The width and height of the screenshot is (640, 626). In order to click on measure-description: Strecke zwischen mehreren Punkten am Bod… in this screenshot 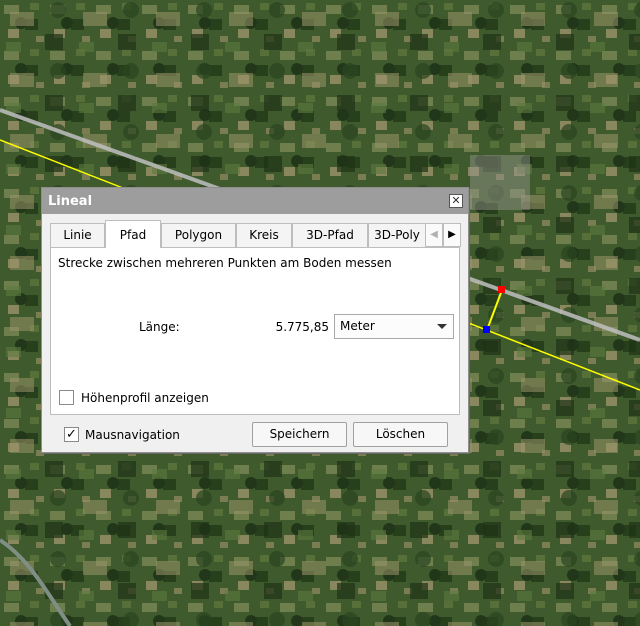, I will do `click(225, 263)`.